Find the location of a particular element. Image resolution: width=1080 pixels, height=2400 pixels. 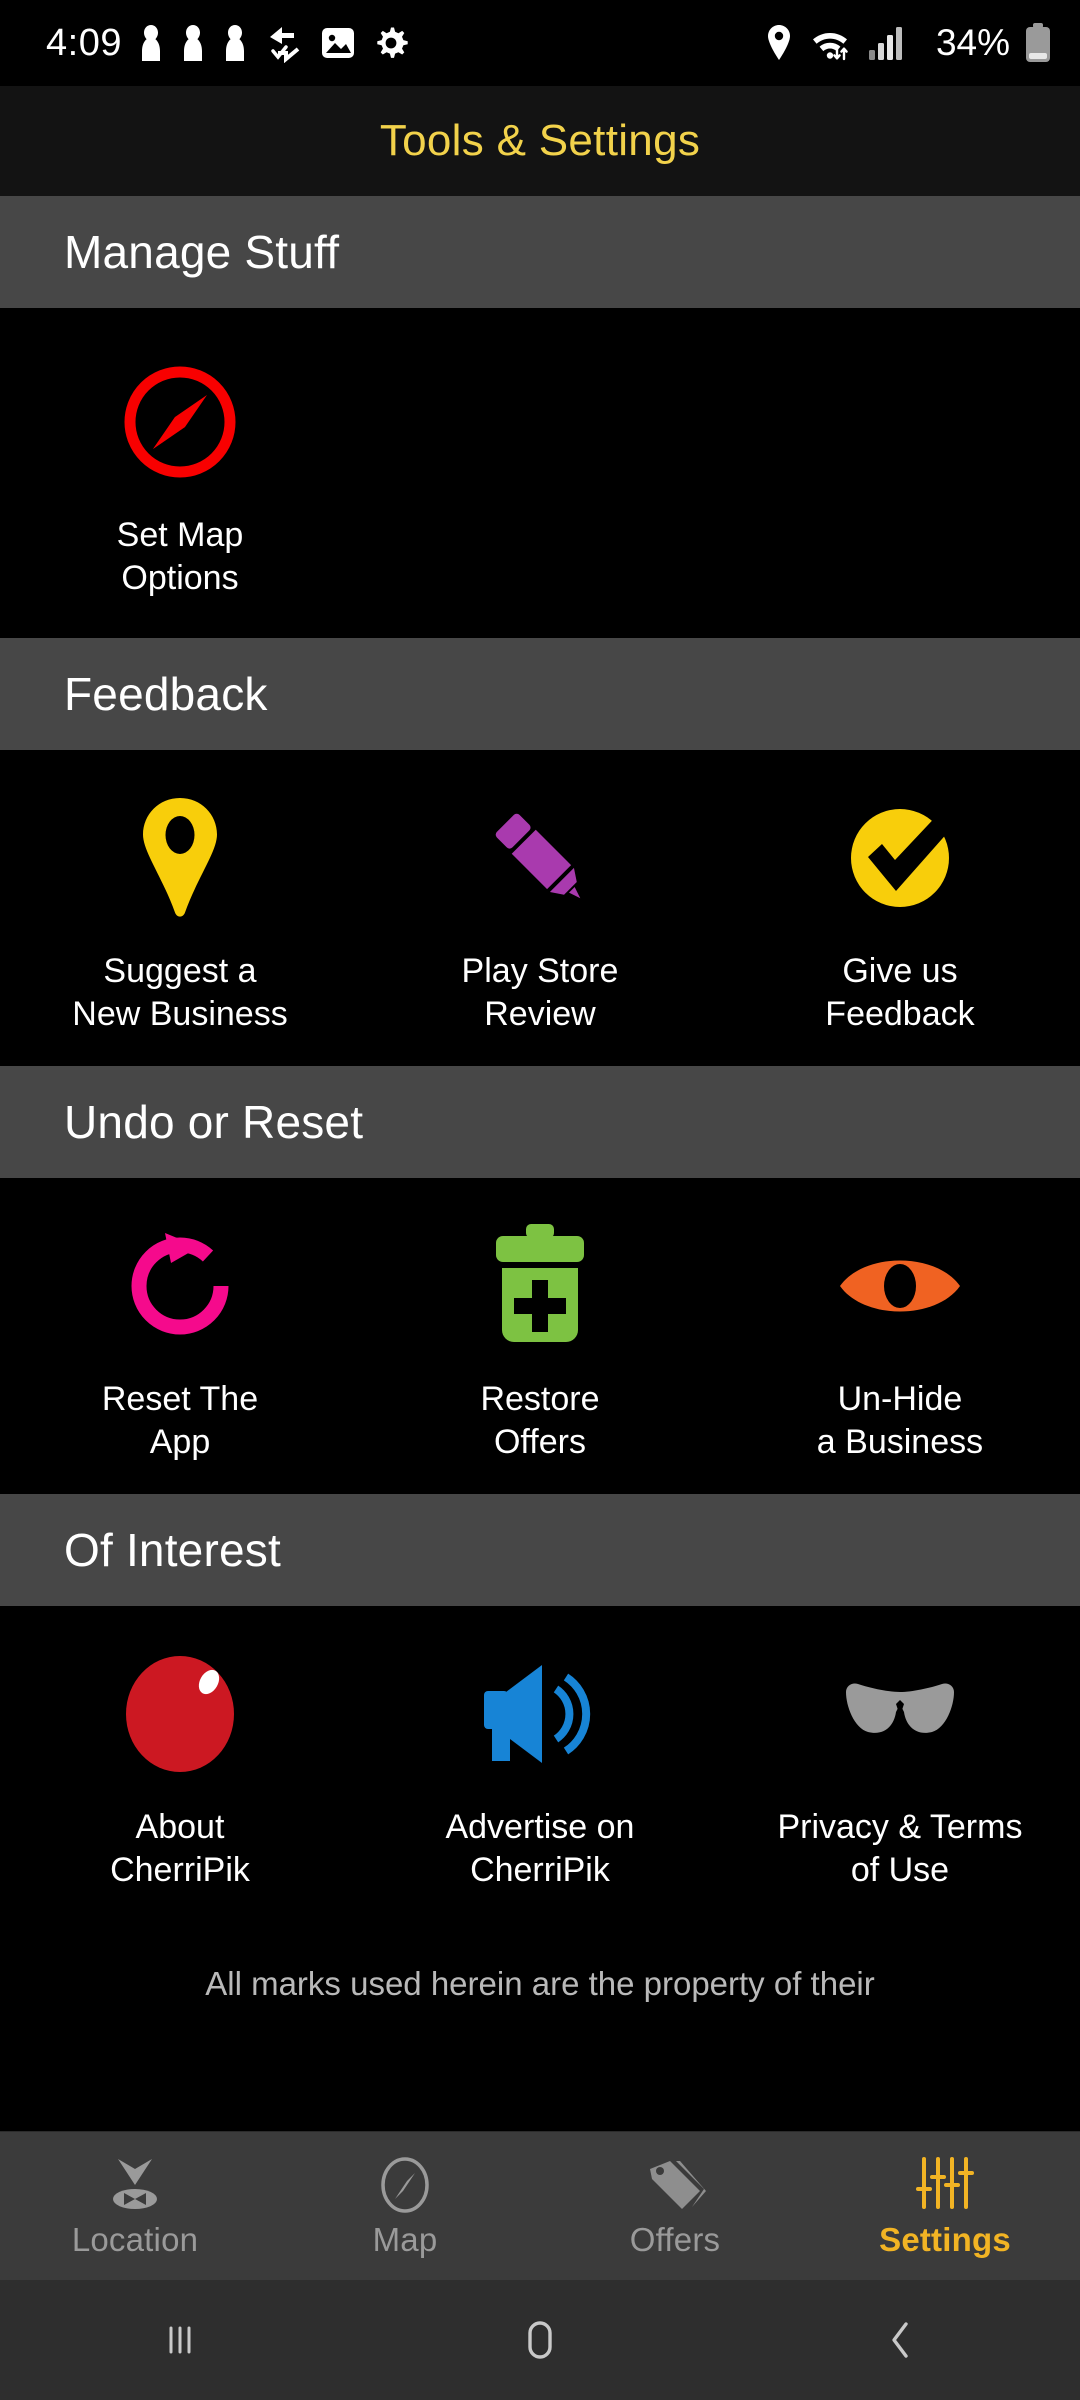

tile-label: Advertise on CherriPik is located at coordinates (540, 1848).